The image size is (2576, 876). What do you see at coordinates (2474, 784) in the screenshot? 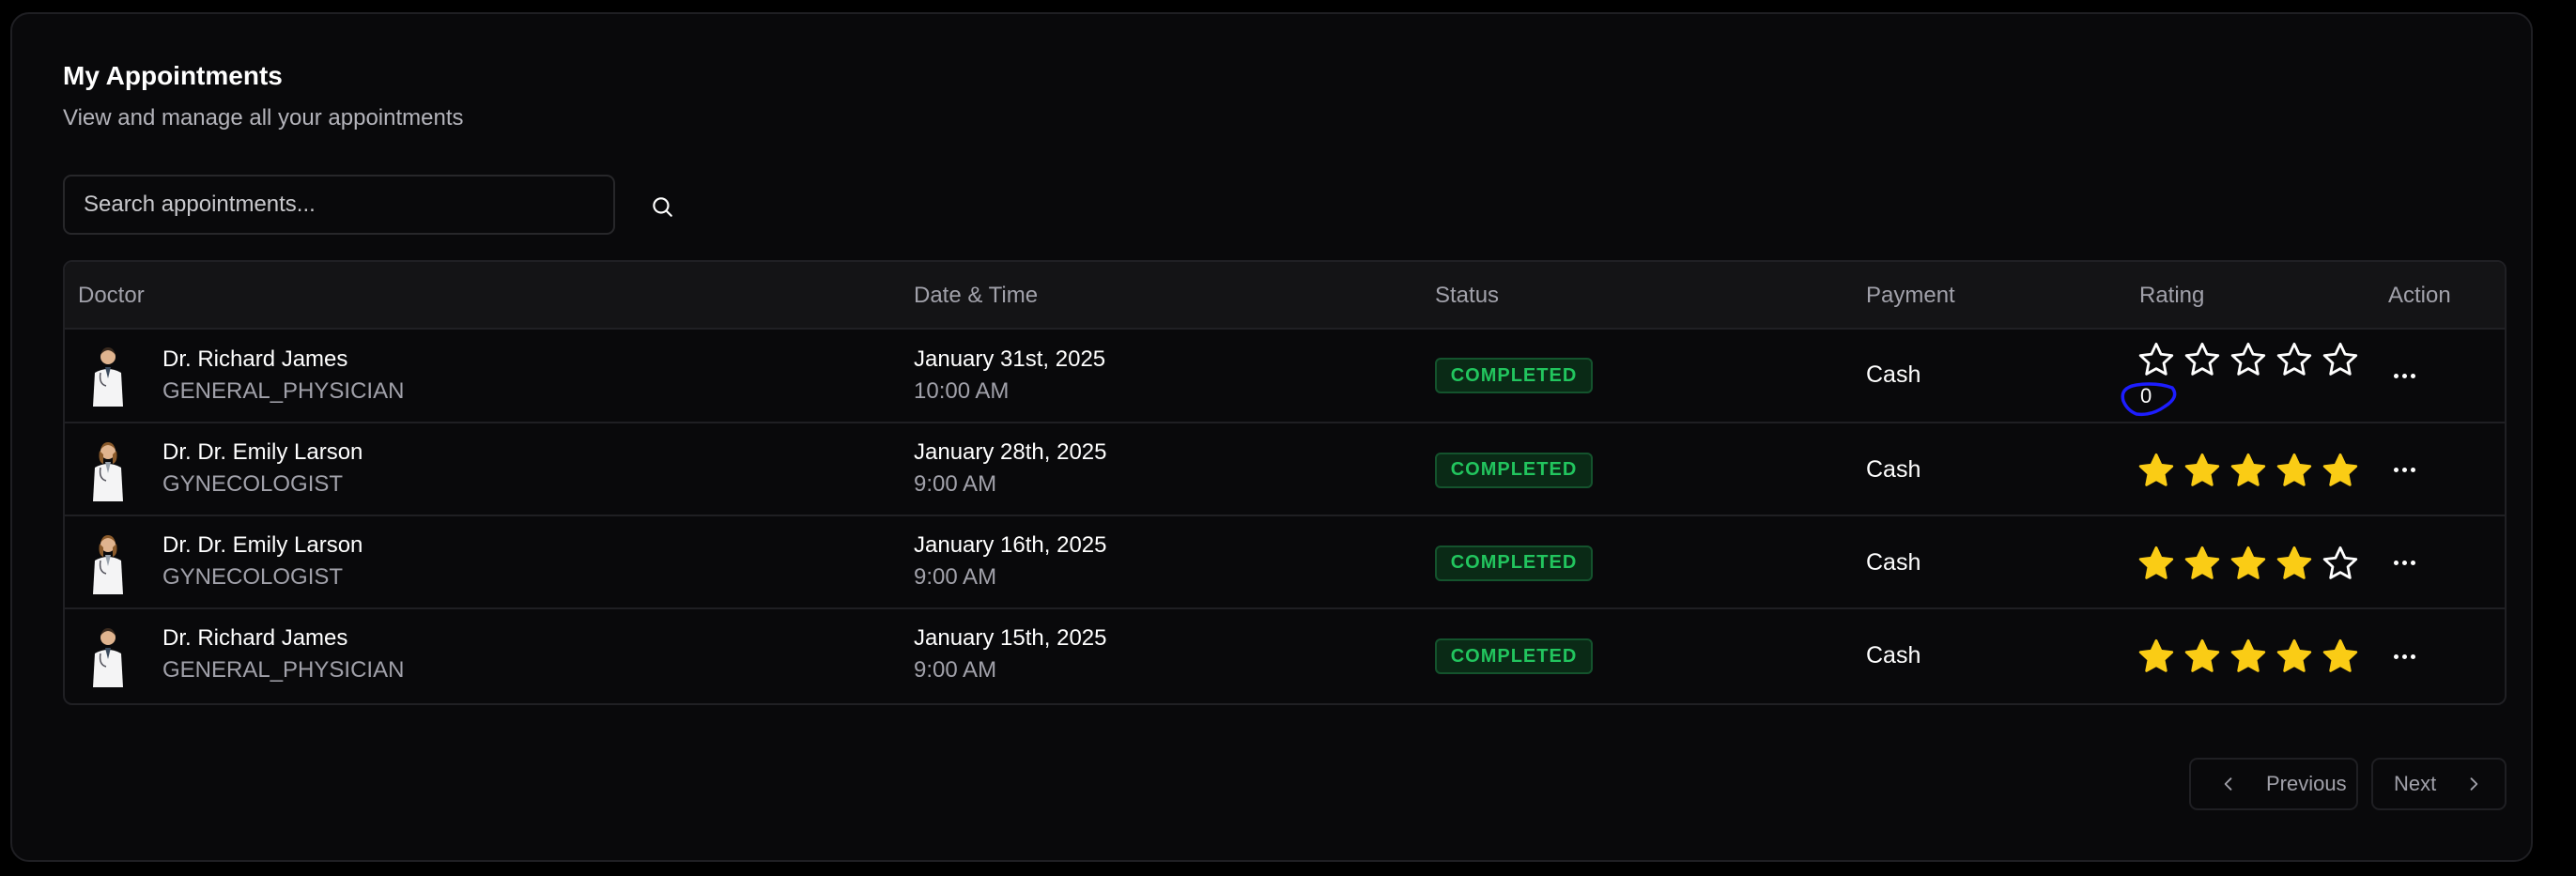
I see `chevron-right-icon` at bounding box center [2474, 784].